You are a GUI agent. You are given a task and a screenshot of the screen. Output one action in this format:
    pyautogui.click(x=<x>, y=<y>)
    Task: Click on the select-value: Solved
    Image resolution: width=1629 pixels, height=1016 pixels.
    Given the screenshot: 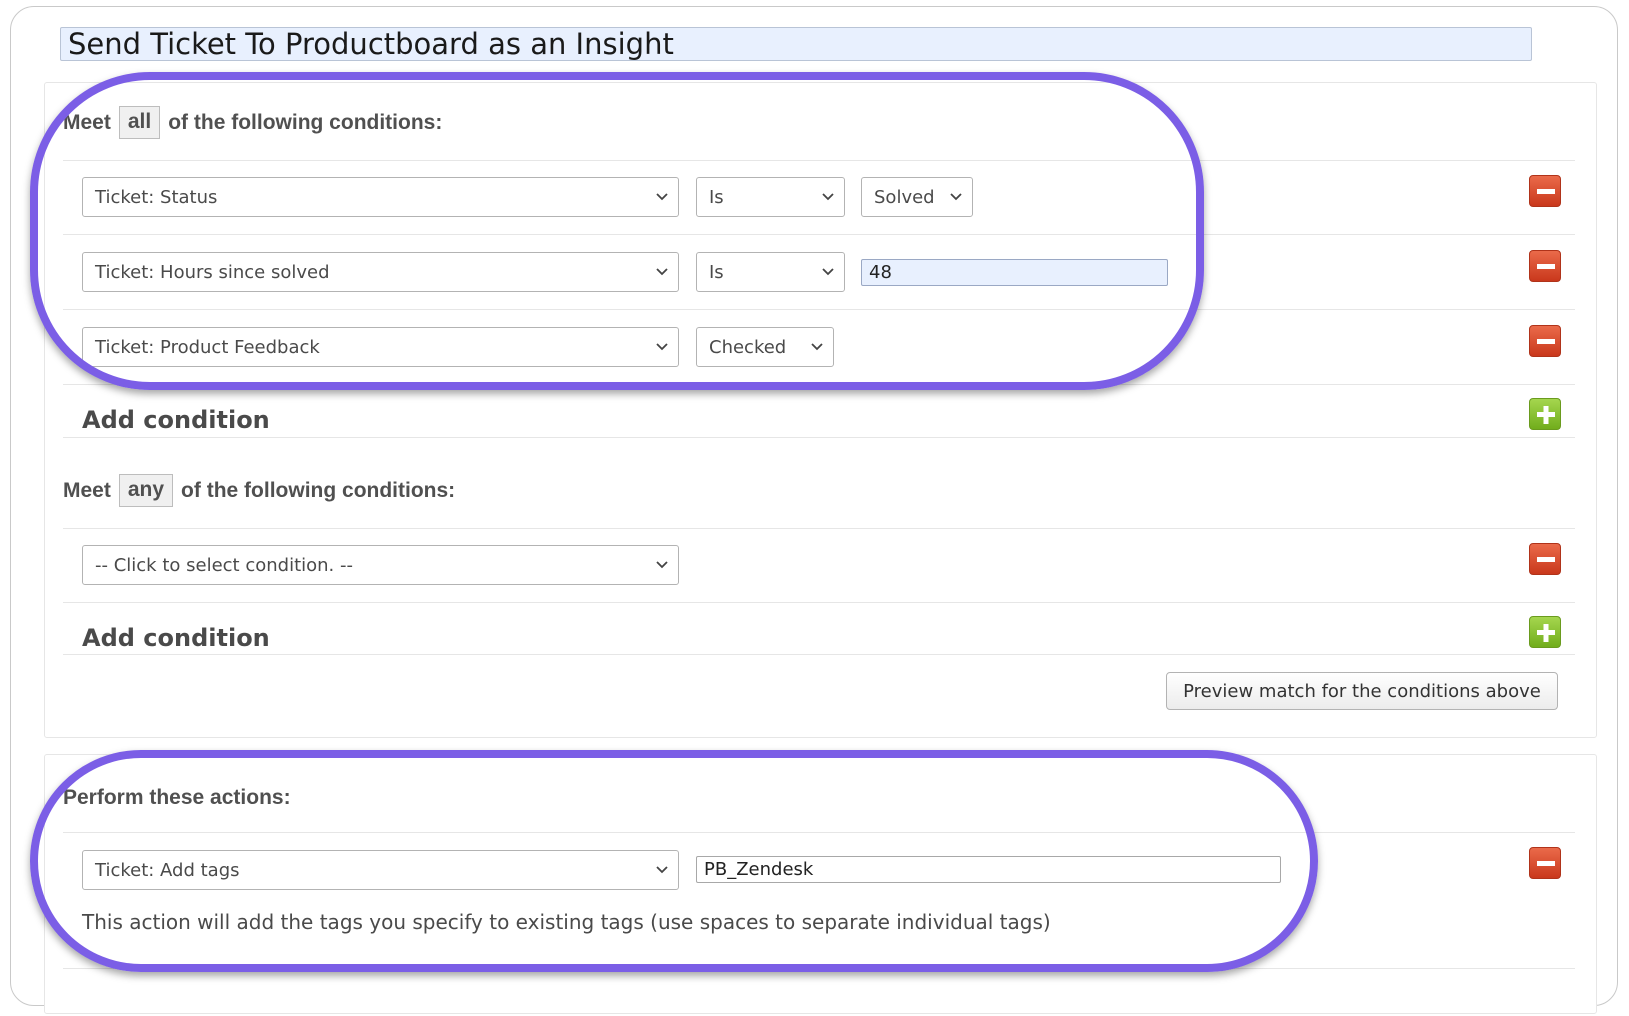 What is the action you would take?
    pyautogui.click(x=904, y=197)
    